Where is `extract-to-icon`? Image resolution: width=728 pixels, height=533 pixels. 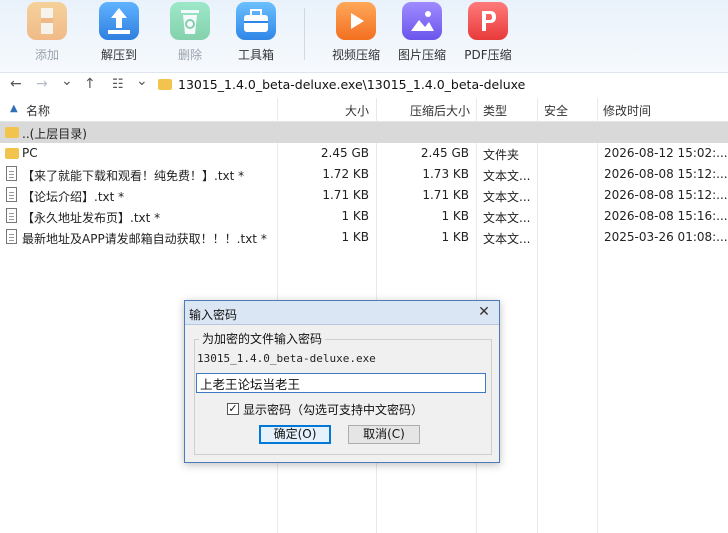 extract-to-icon is located at coordinates (119, 21).